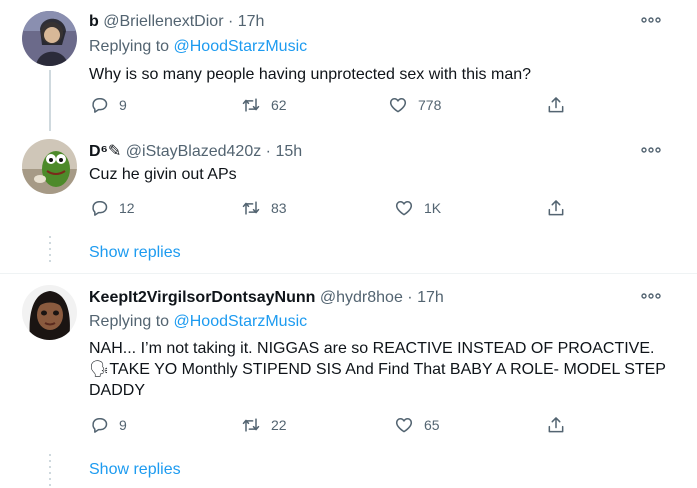 The image size is (697, 488). What do you see at coordinates (339, 105) in the screenshot?
I see `tweet-actions: 9 62 778` at bounding box center [339, 105].